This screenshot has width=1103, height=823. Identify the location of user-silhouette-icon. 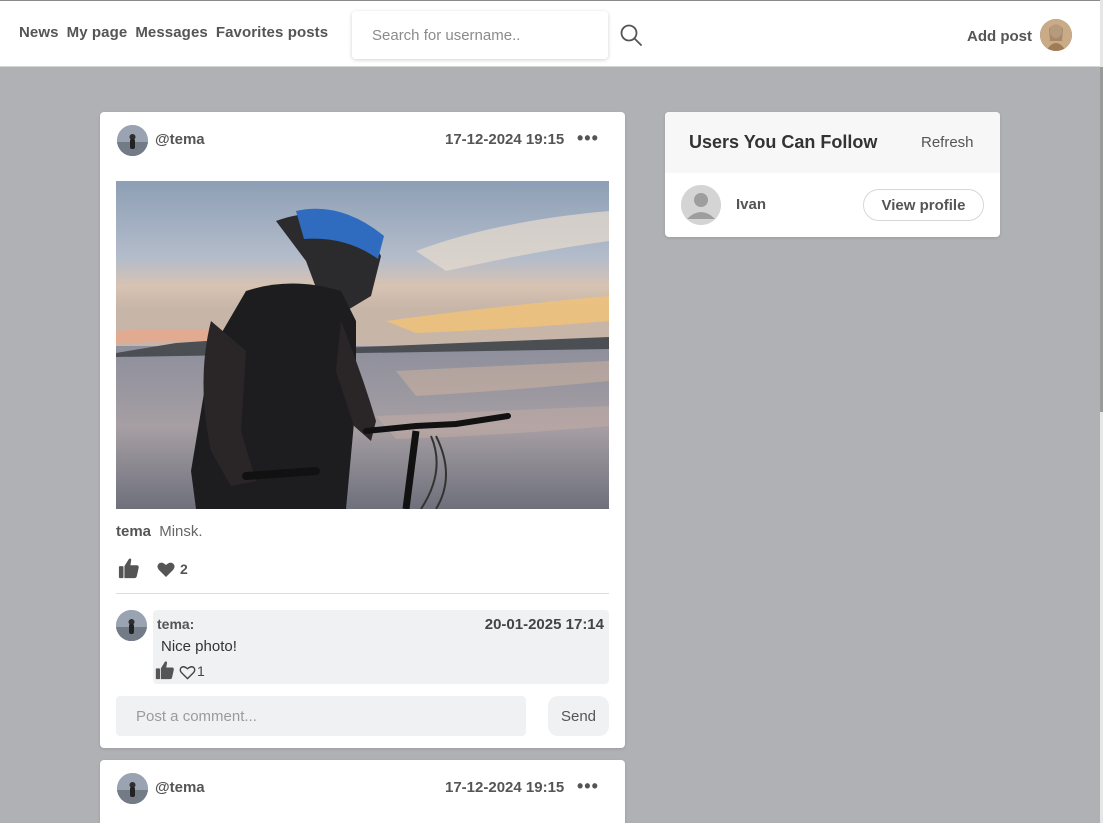
(701, 205).